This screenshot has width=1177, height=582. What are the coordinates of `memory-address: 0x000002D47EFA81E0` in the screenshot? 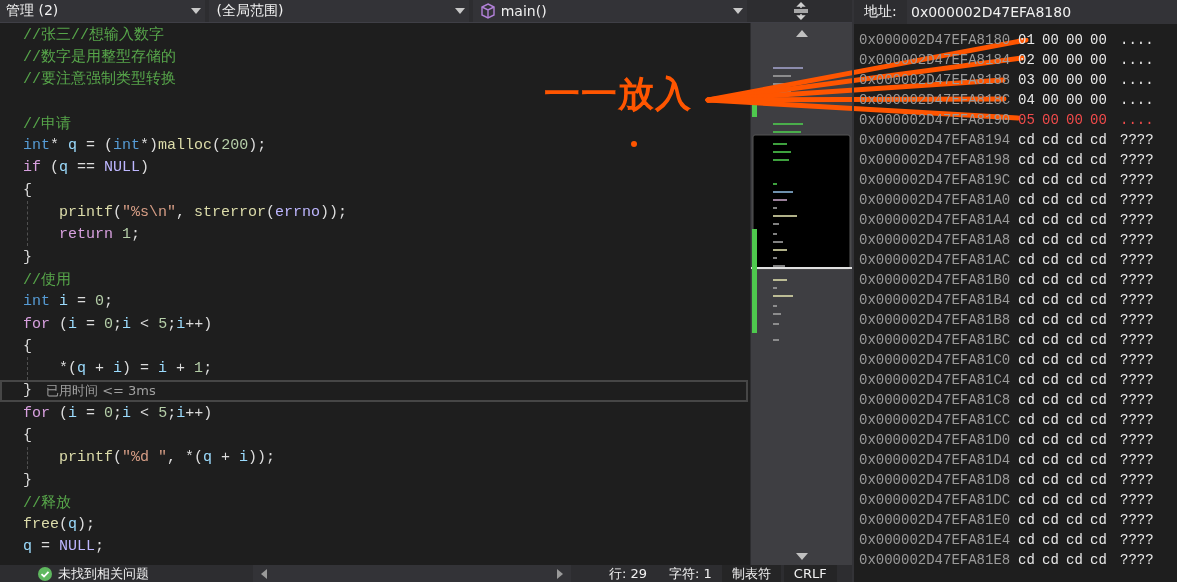 It's located at (935, 520).